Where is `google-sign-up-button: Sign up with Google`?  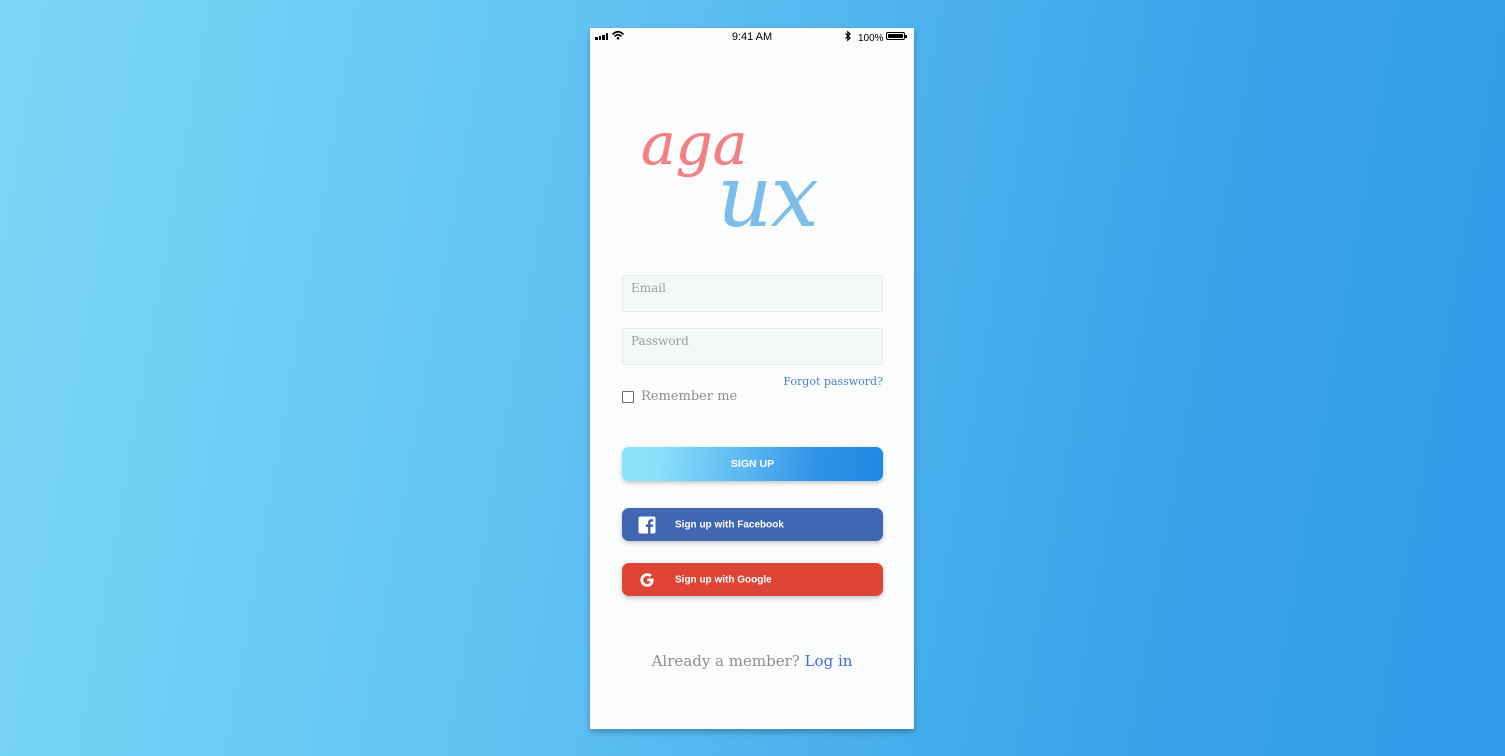 google-sign-up-button: Sign up with Google is located at coordinates (752, 579).